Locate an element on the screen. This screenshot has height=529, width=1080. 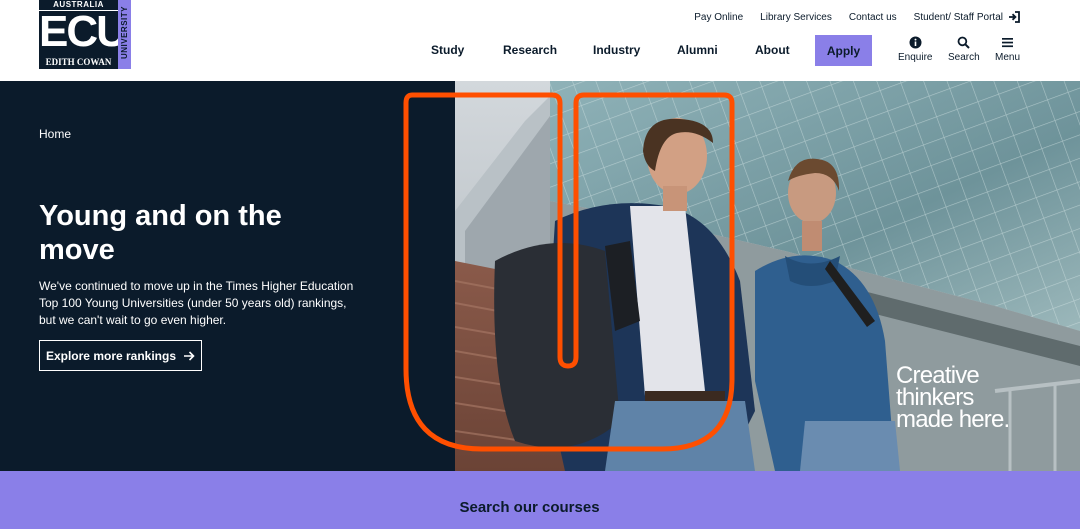
logo-ecu: ECU is located at coordinates (83, 31).